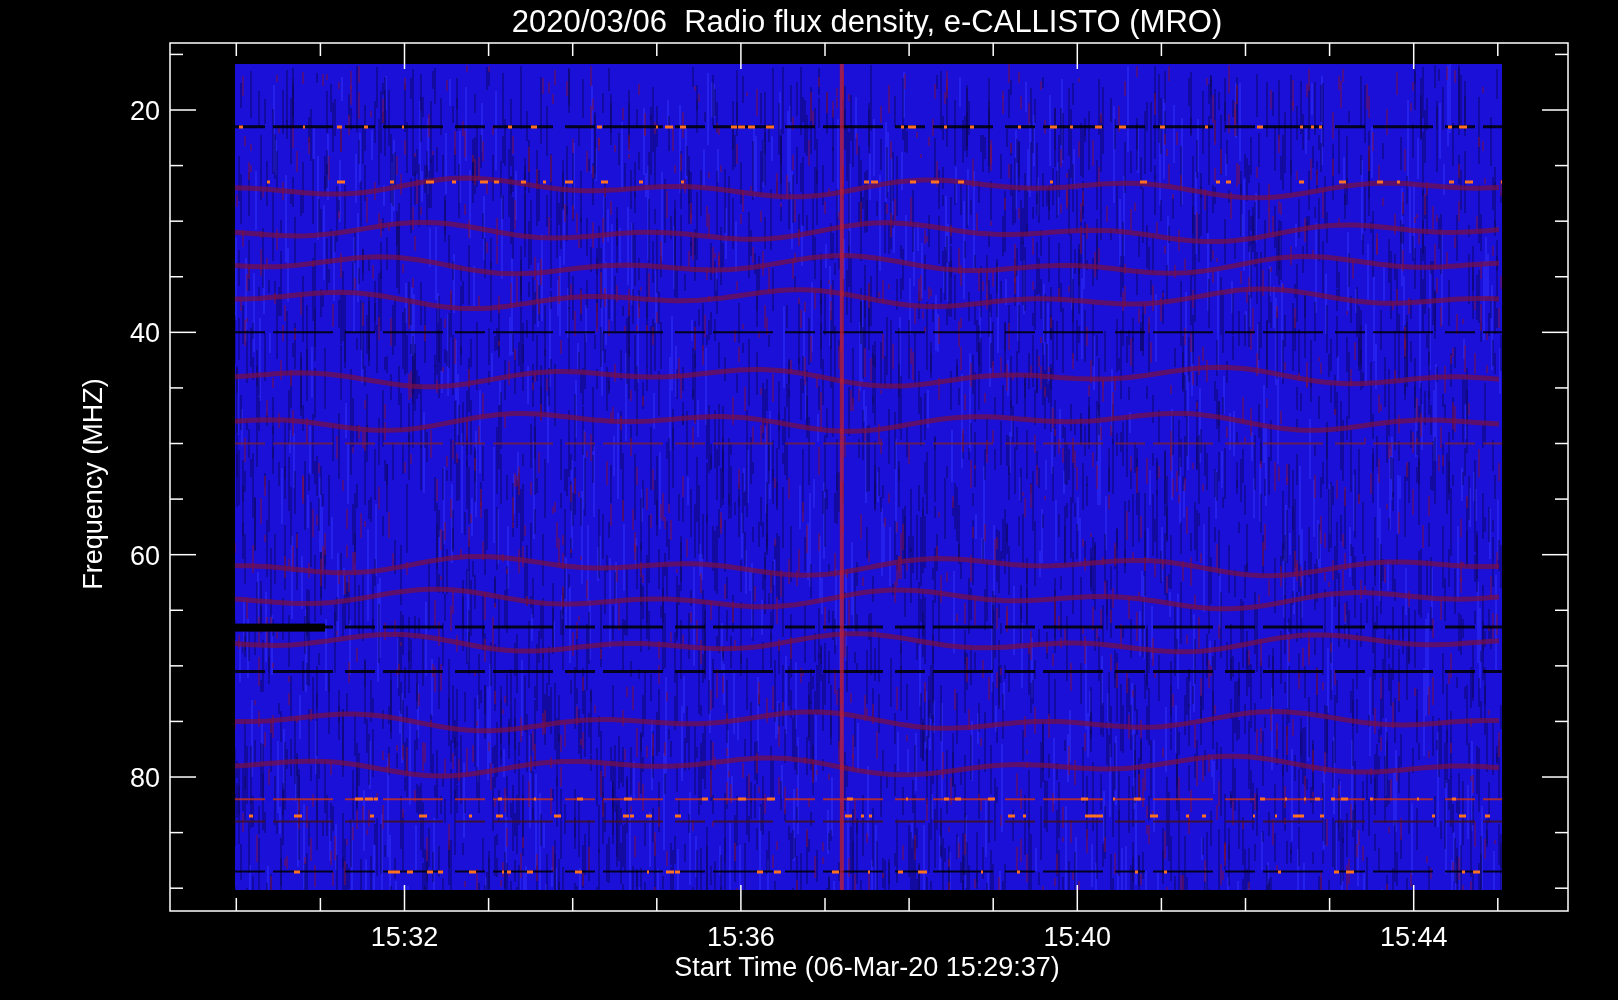  Describe the element at coordinates (144, 333) in the screenshot. I see `y-tick-label: 40` at that location.